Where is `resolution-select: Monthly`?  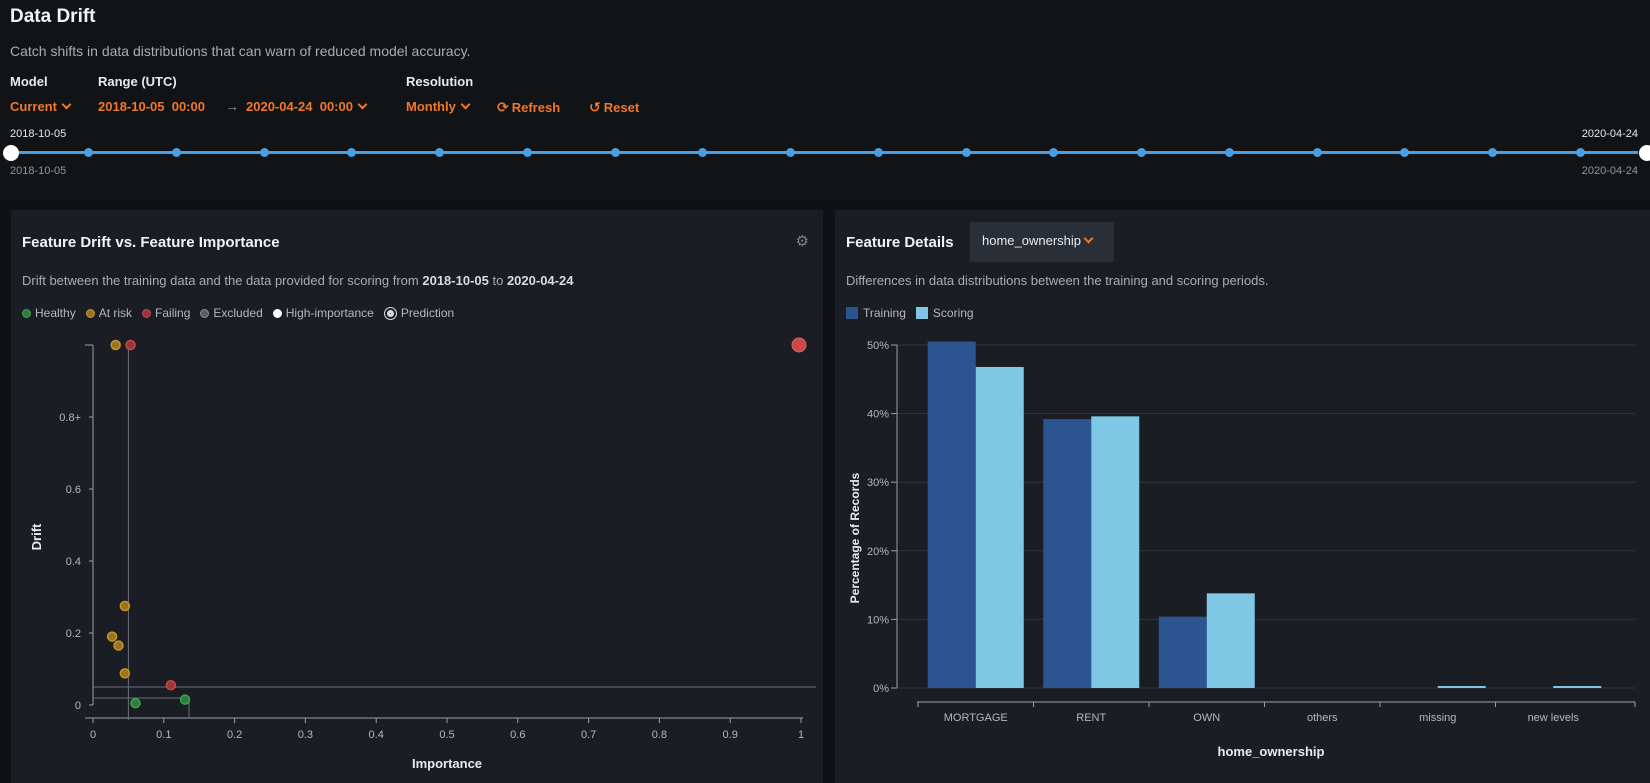
resolution-select: Monthly is located at coordinates (438, 106).